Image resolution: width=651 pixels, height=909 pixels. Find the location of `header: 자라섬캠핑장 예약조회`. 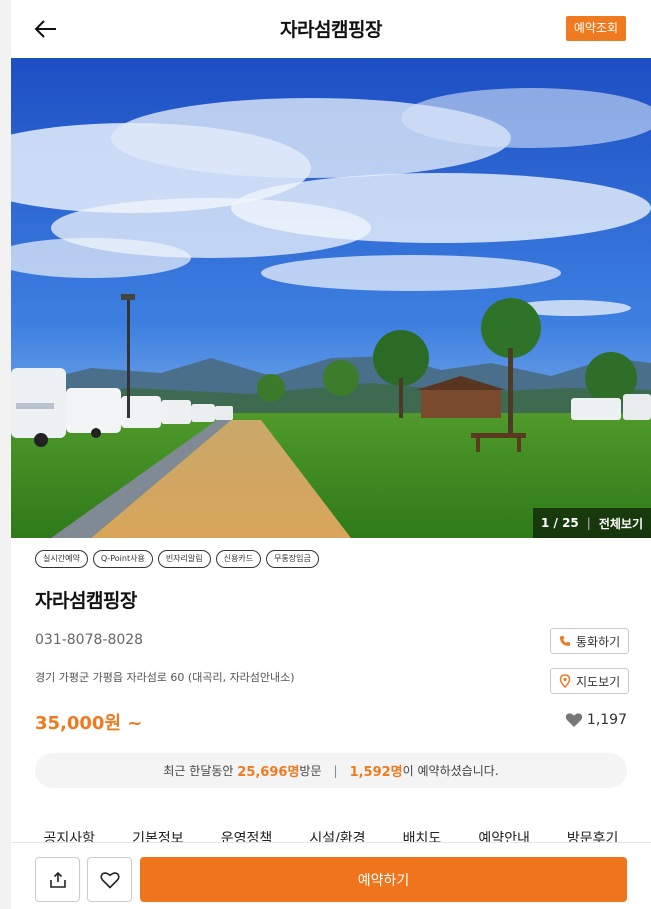

header: 자라섬캠핑장 예약조회 is located at coordinates (331, 29).